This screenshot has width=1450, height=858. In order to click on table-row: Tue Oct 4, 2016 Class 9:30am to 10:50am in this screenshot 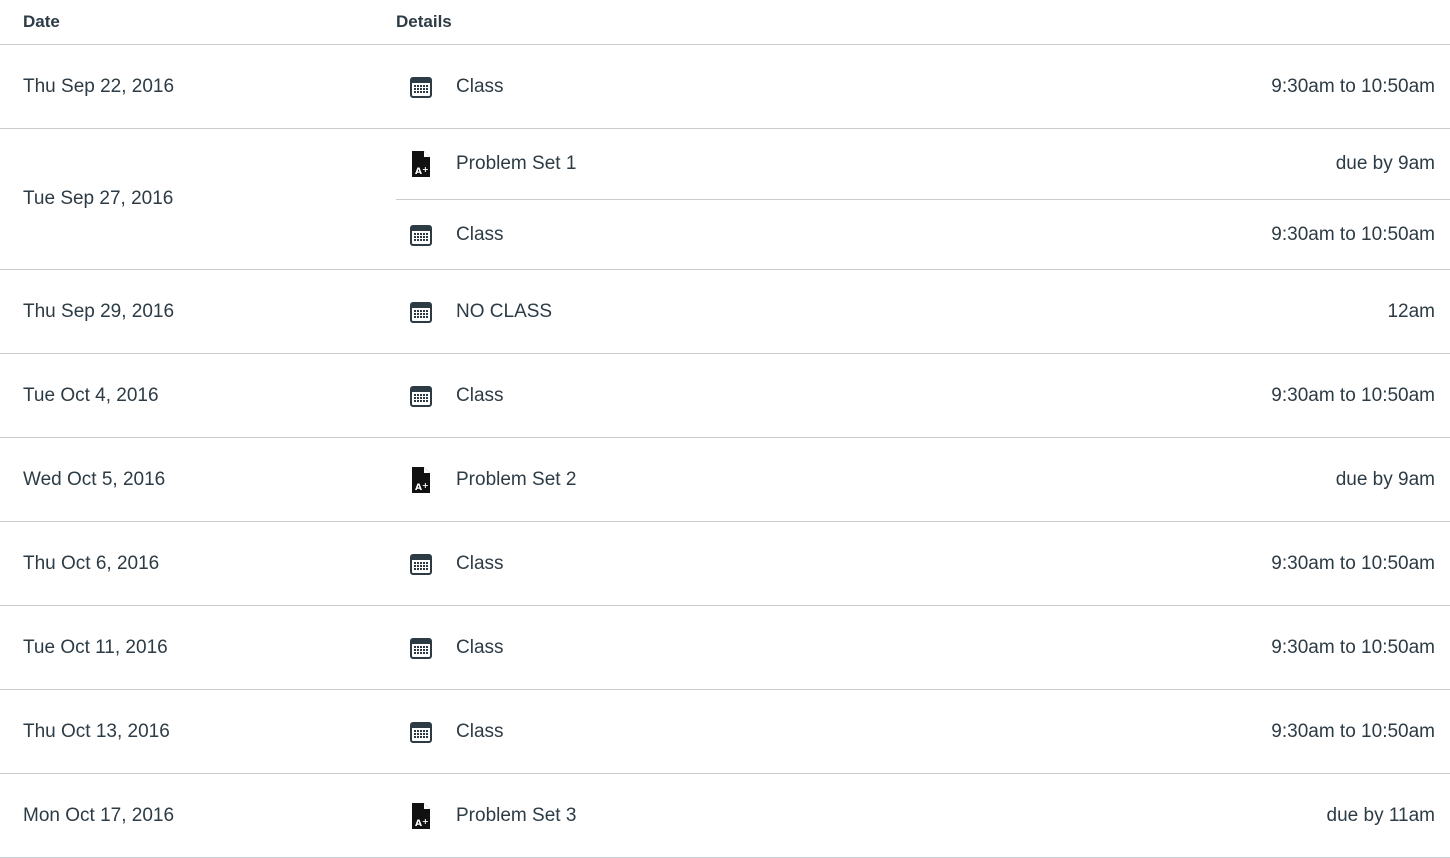, I will do `click(725, 396)`.